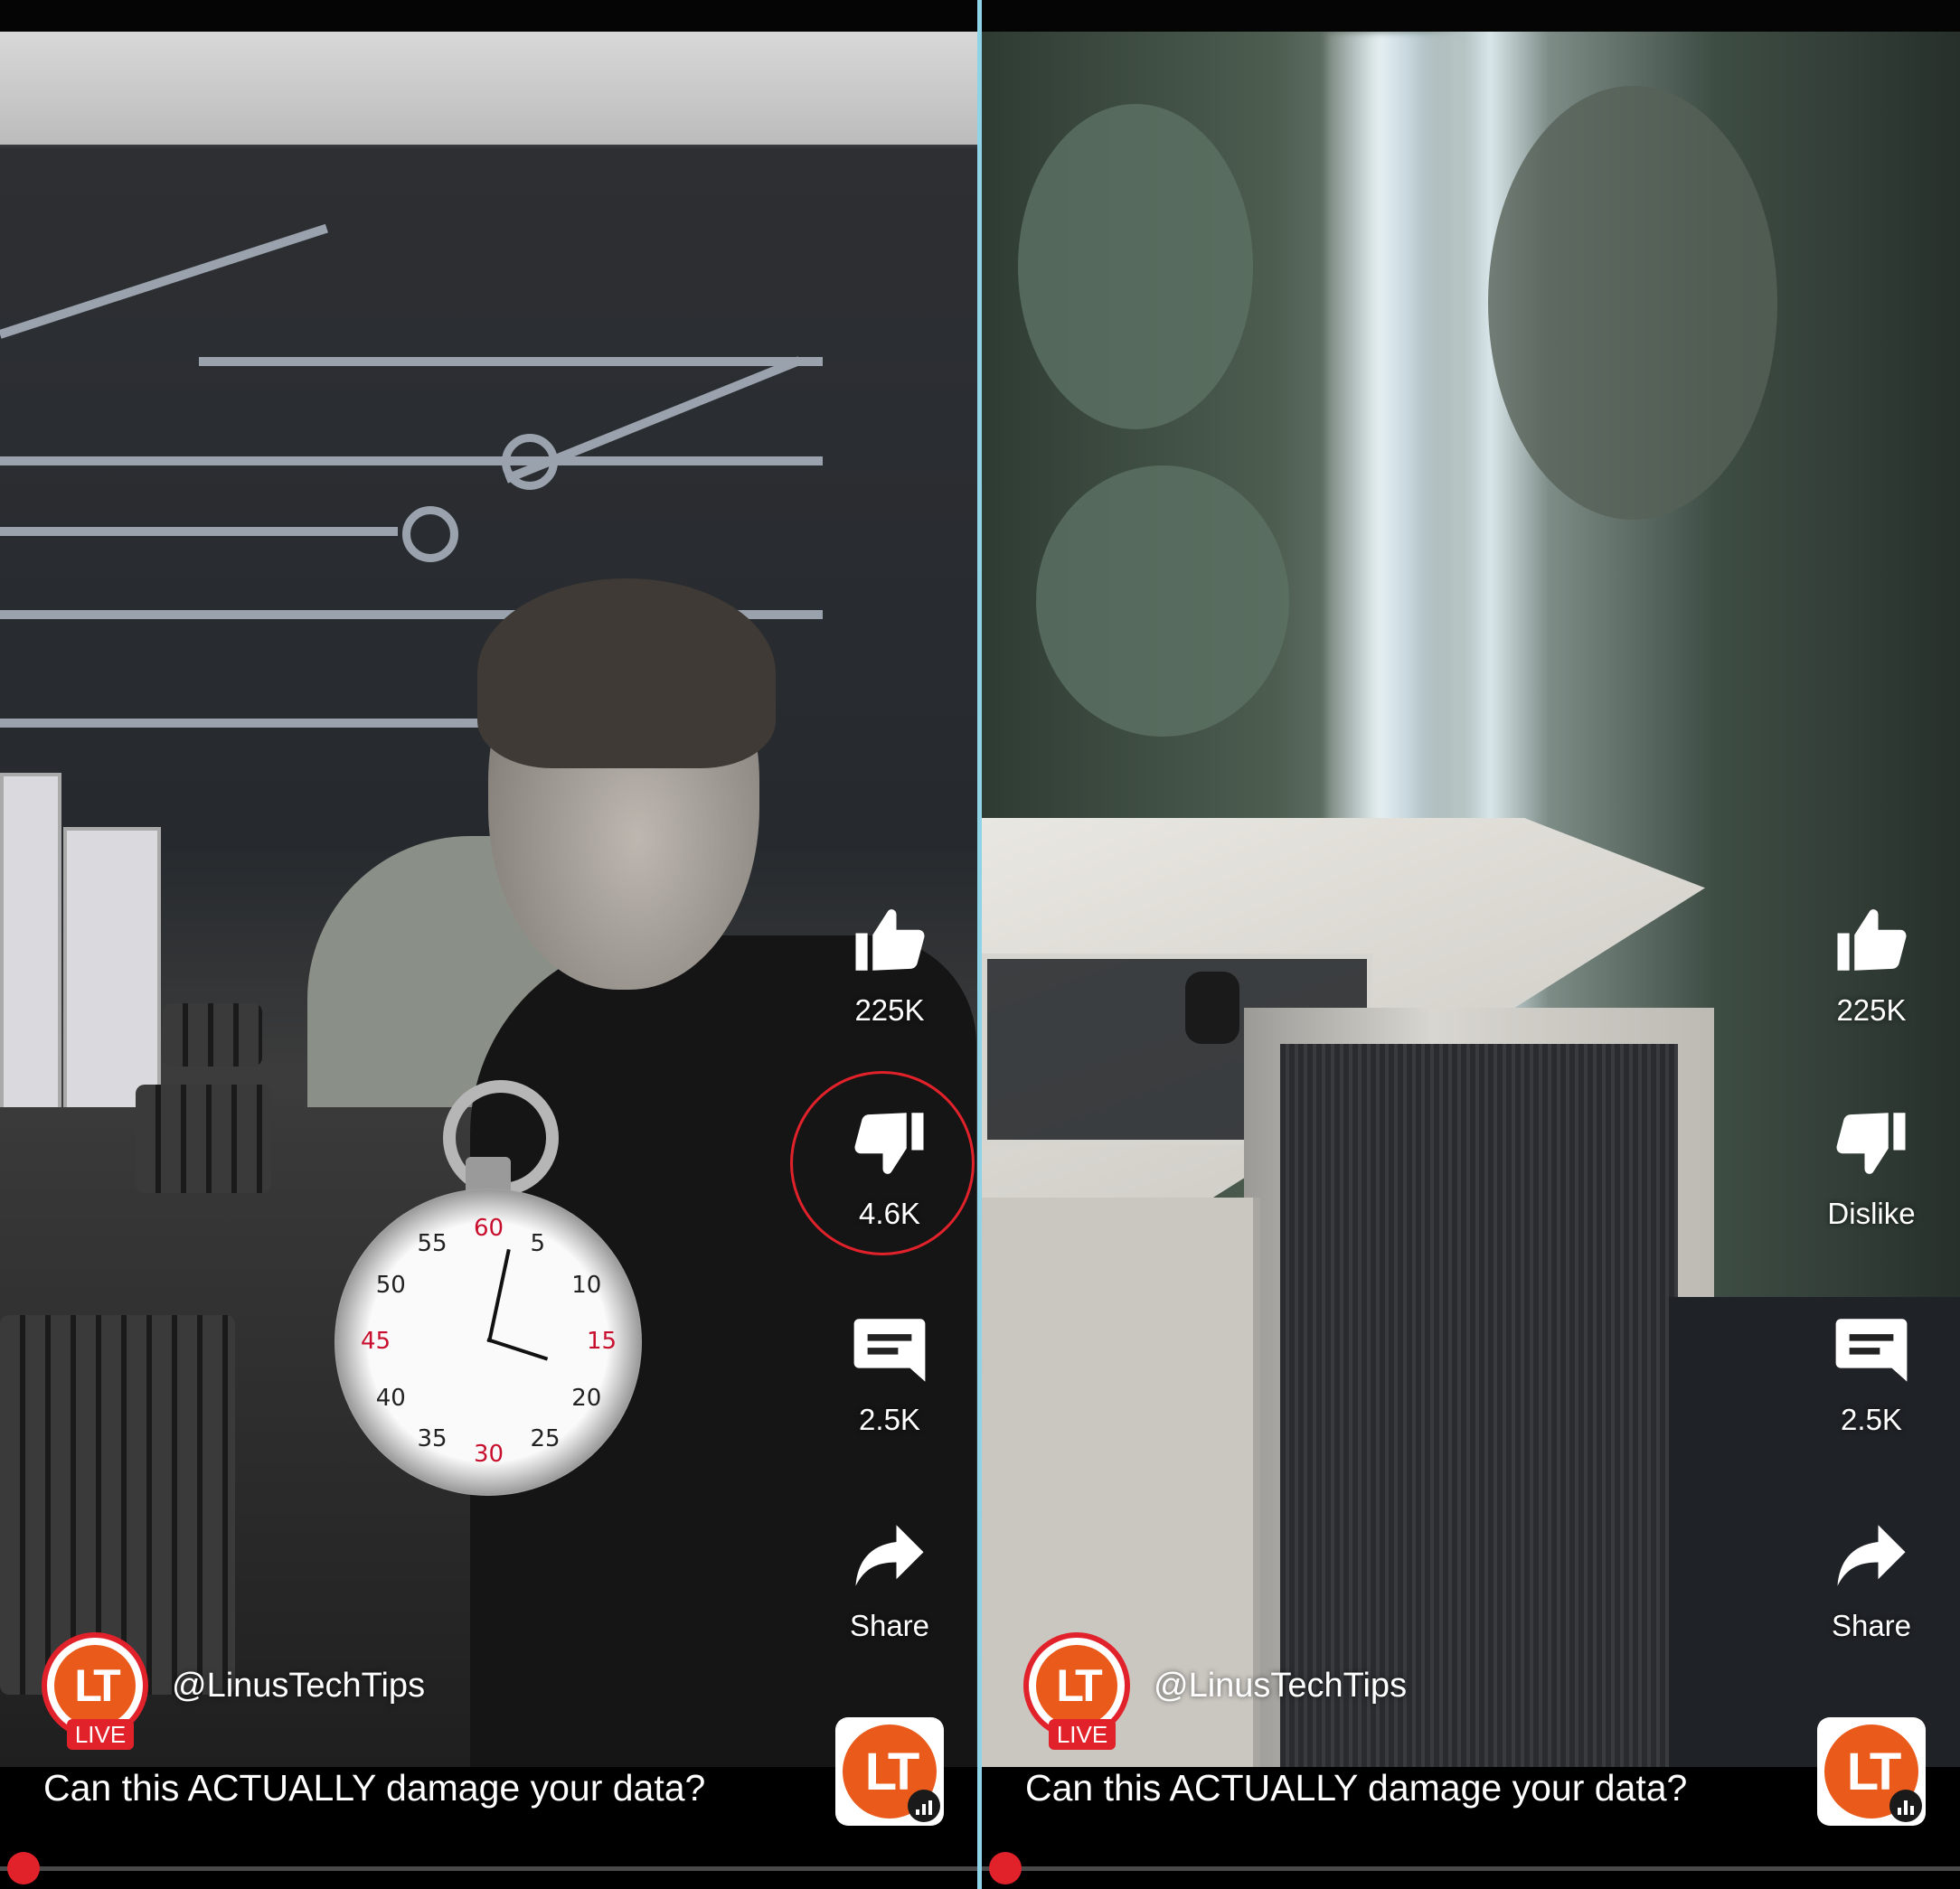 The height and width of the screenshot is (1889, 1960). Describe the element at coordinates (889, 1213) in the screenshot. I see `dislike-count: 4.6K` at that location.